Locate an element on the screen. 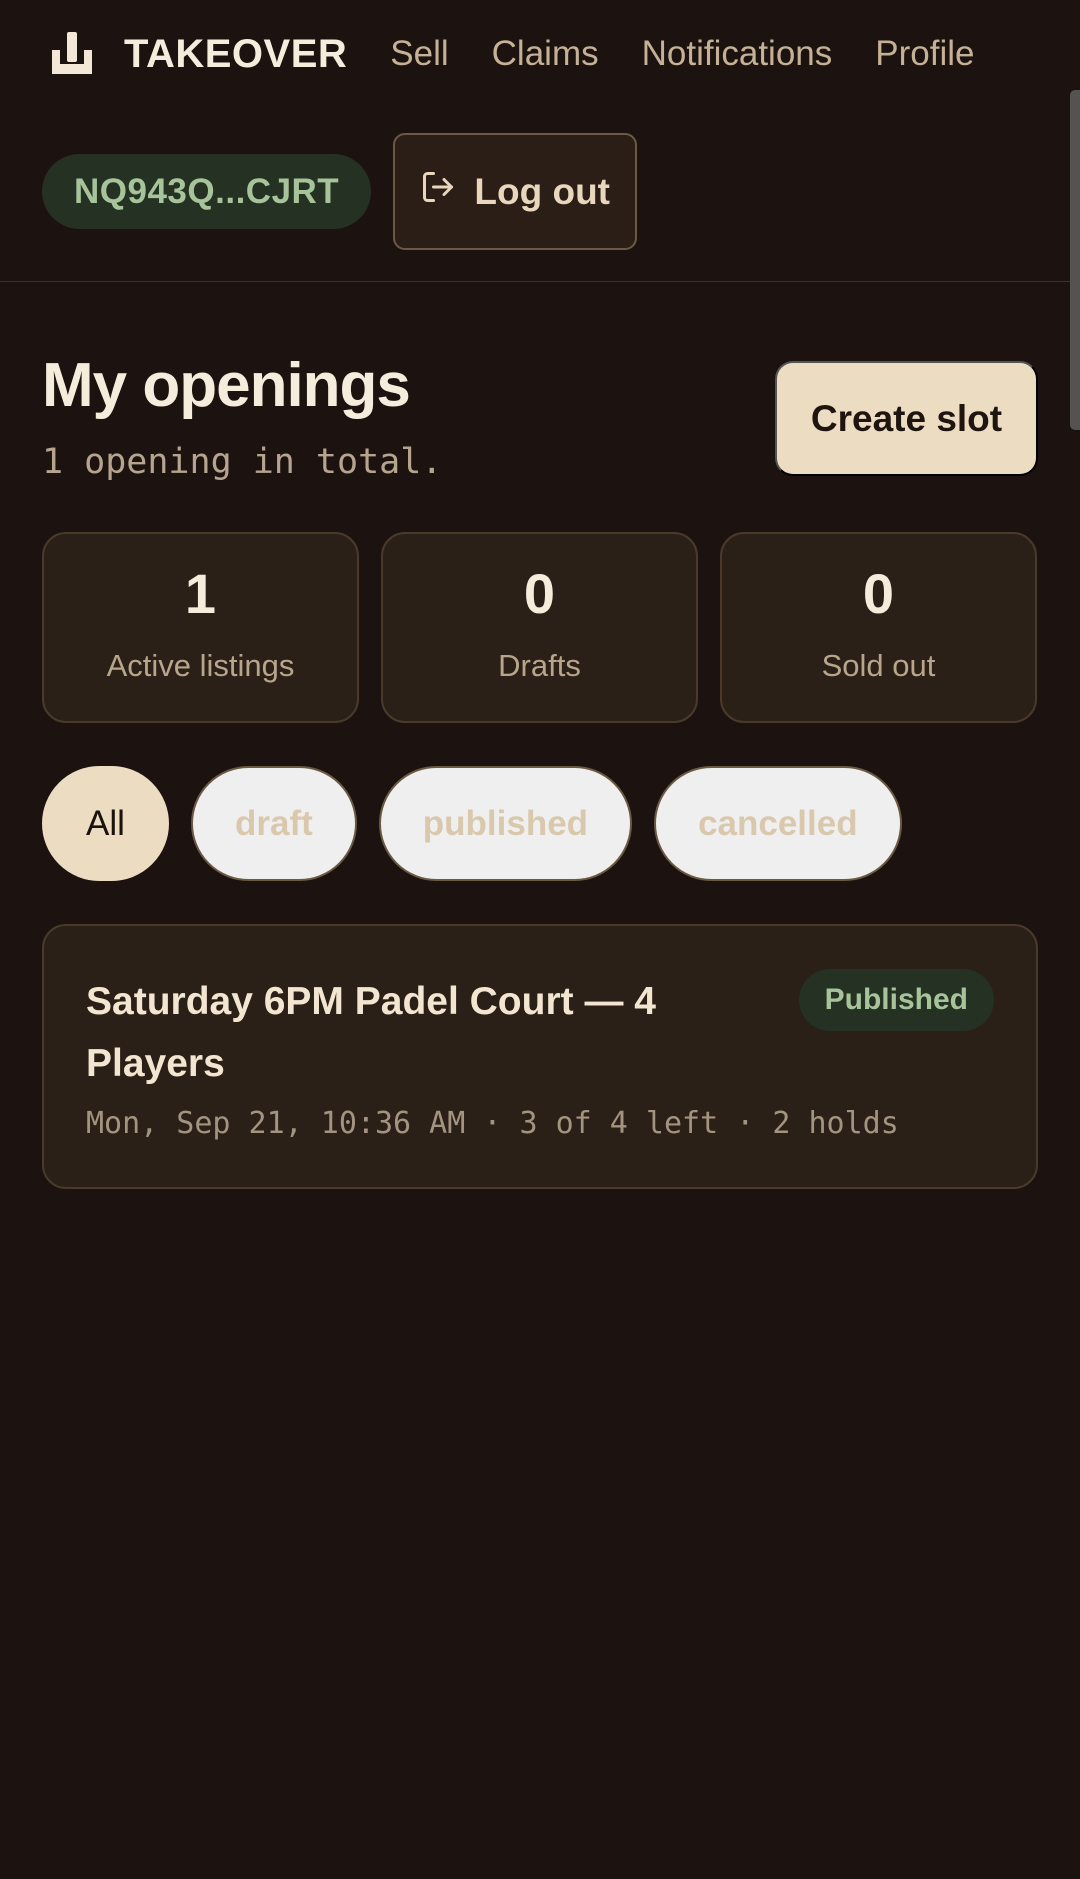  logout-label: Log out is located at coordinates (542, 191).